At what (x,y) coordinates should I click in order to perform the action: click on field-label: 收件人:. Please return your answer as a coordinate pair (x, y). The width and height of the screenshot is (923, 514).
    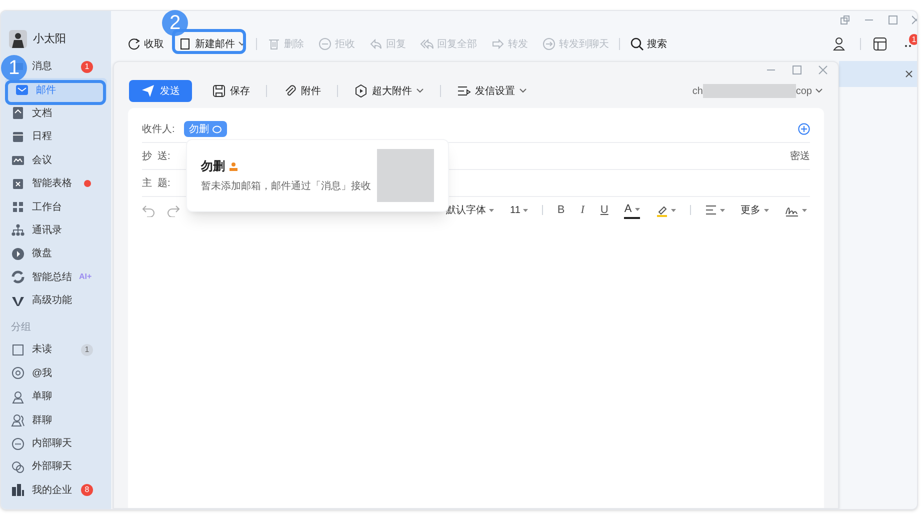
    Looking at the image, I should click on (159, 129).